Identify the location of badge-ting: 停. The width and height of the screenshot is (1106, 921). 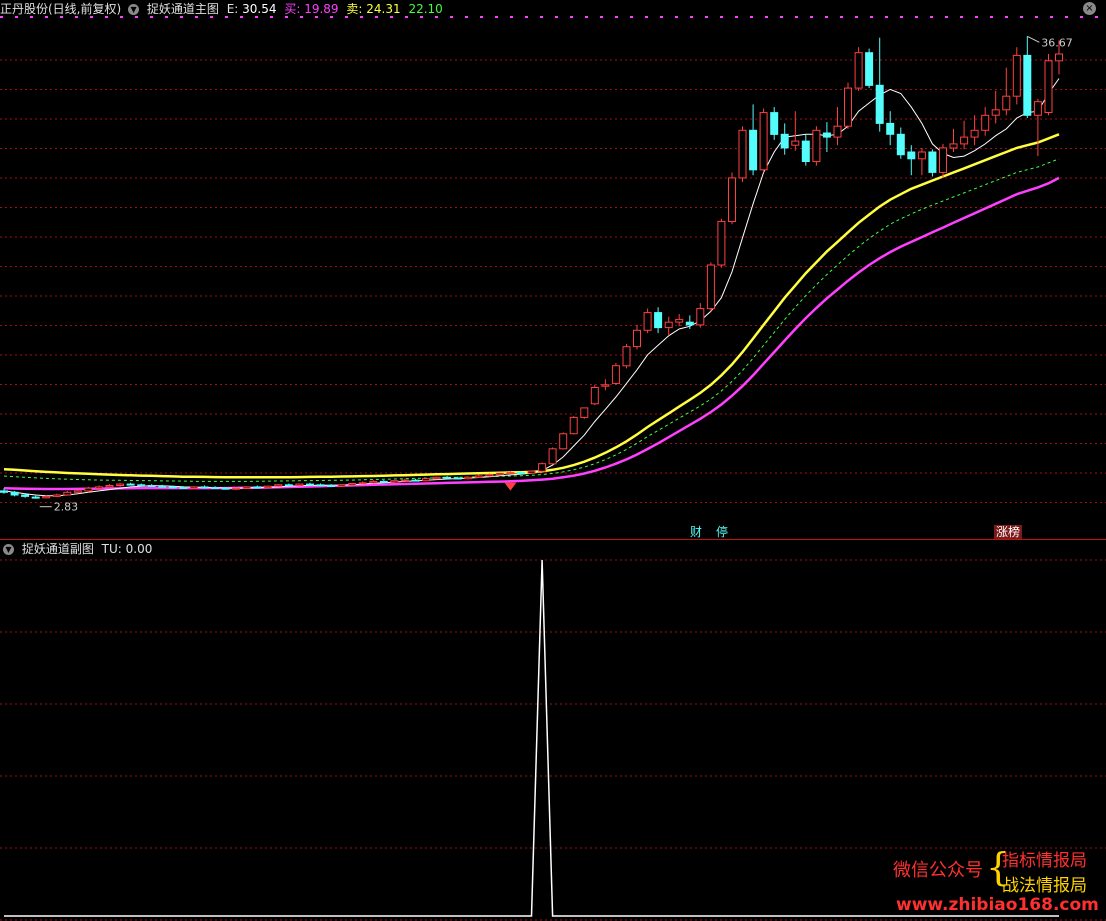
(722, 532).